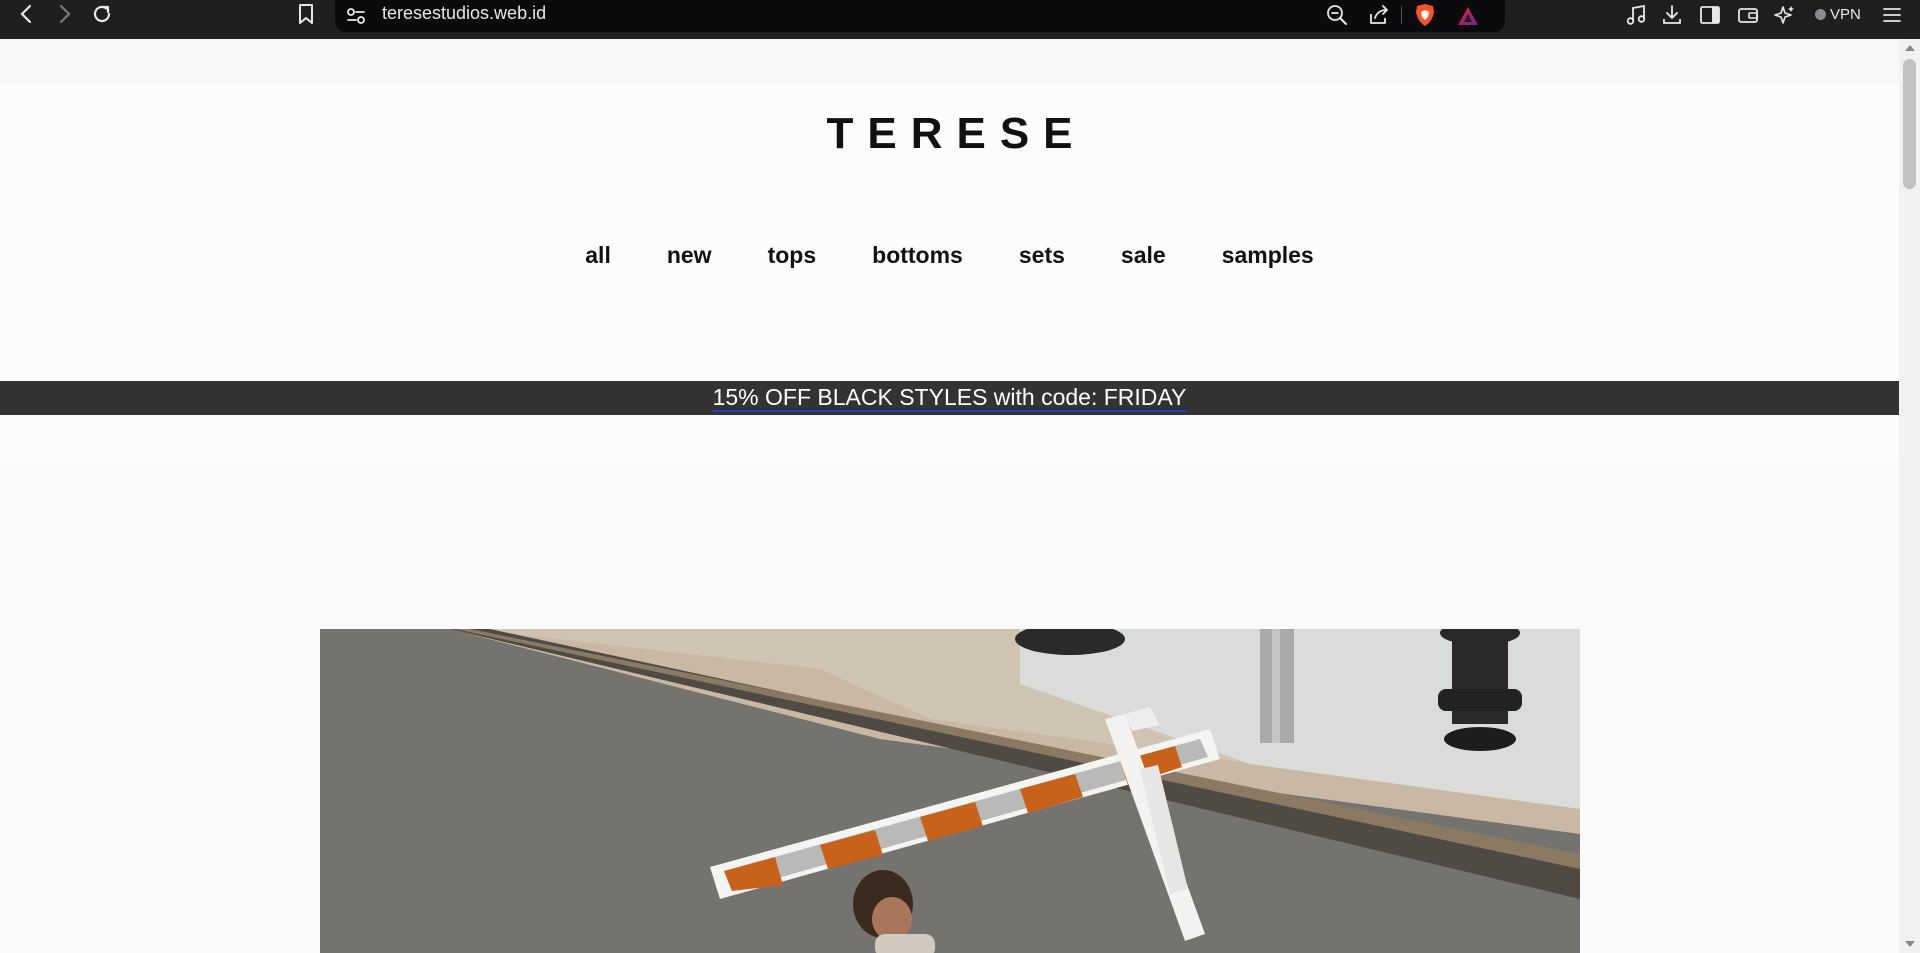 The height and width of the screenshot is (953, 1920). I want to click on promo-link: 15% OFF BLACK STYLES with code: FRIDAY, so click(949, 398).